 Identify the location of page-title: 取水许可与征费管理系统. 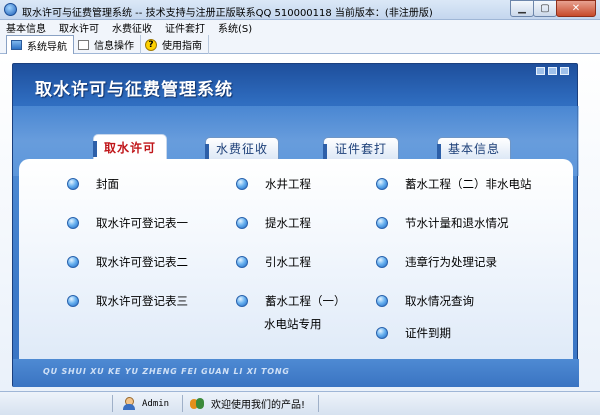
(134, 90).